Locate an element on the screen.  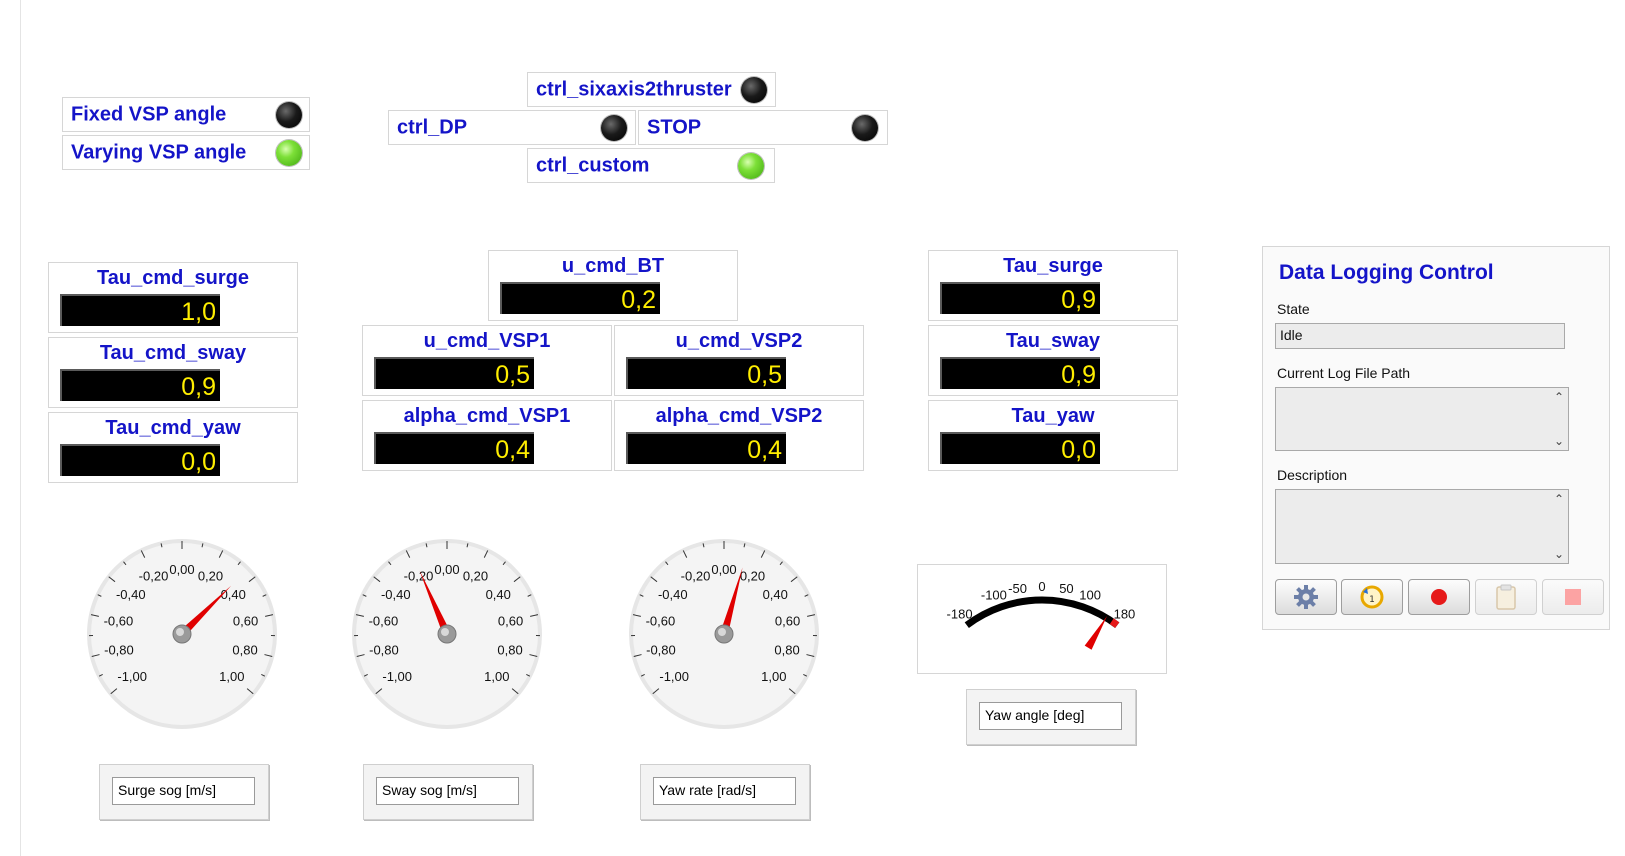
u-cmd-bt-indicator: u_cmd_BT 0,2 is located at coordinates (613, 285).